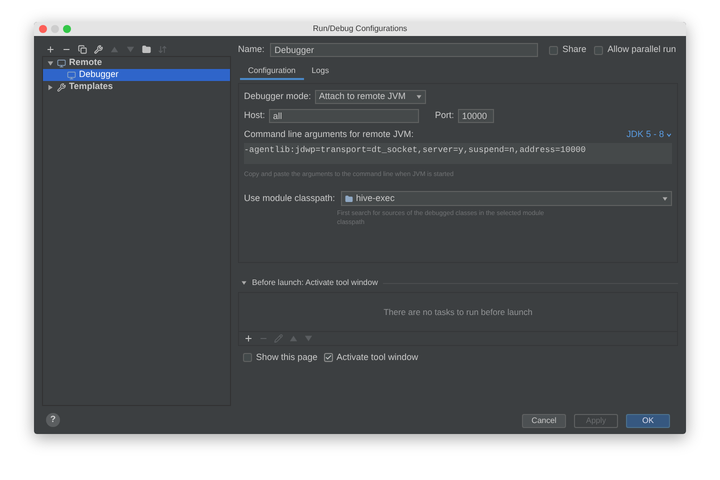 This screenshot has width=720, height=480. Describe the element at coordinates (669, 135) in the screenshot. I see `caret-icon` at that location.